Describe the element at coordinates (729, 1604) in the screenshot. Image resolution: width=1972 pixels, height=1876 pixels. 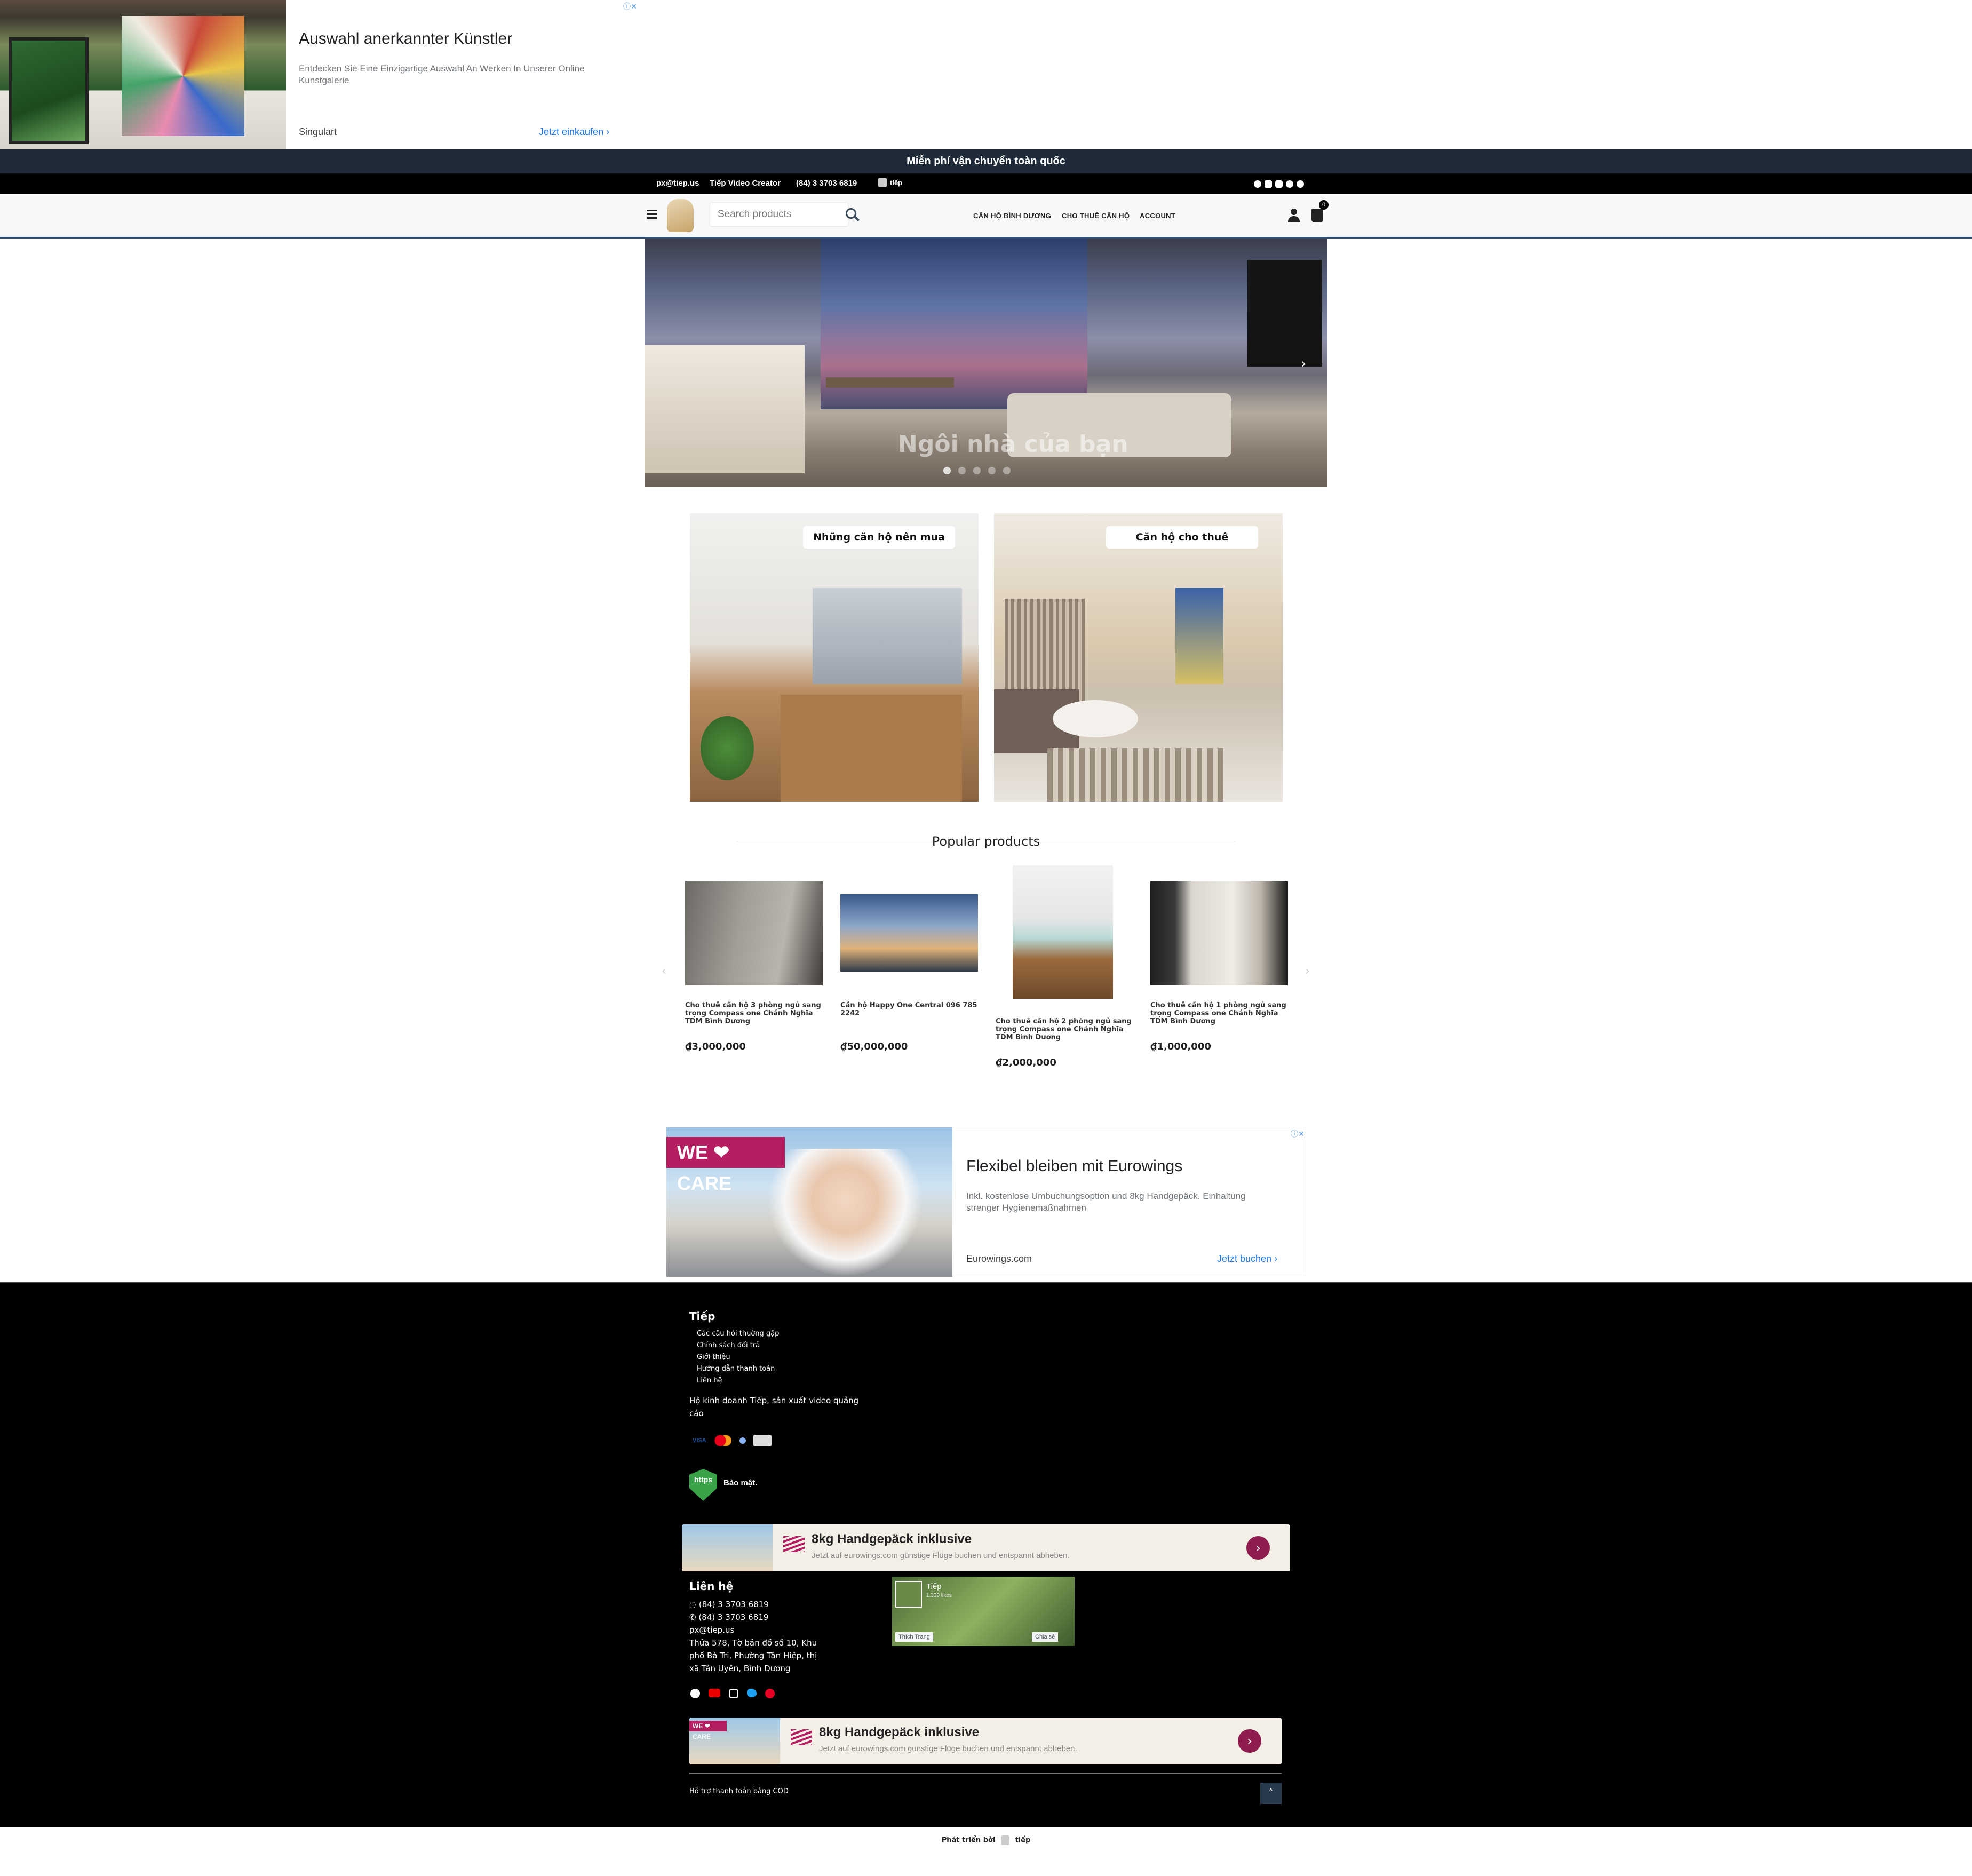
I see `footer-whatsapp: ◌ (84) 3 3703 6819` at that location.